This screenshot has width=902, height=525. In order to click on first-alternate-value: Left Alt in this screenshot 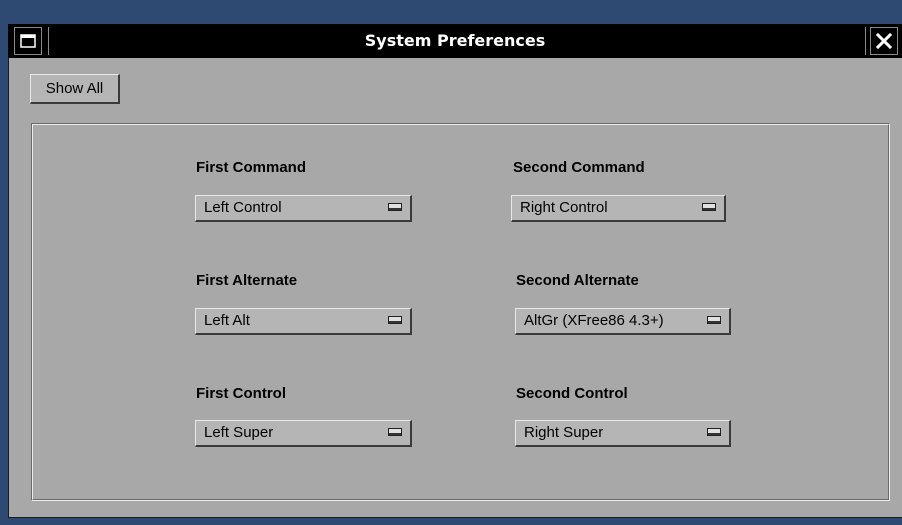, I will do `click(227, 320)`.